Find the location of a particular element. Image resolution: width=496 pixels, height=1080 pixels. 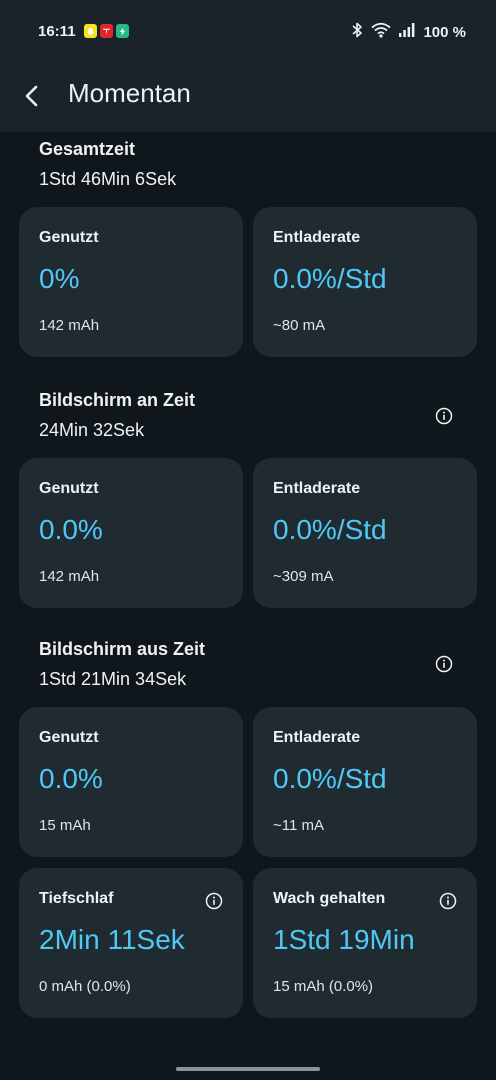

card-label: Wach gehalten is located at coordinates (329, 898).